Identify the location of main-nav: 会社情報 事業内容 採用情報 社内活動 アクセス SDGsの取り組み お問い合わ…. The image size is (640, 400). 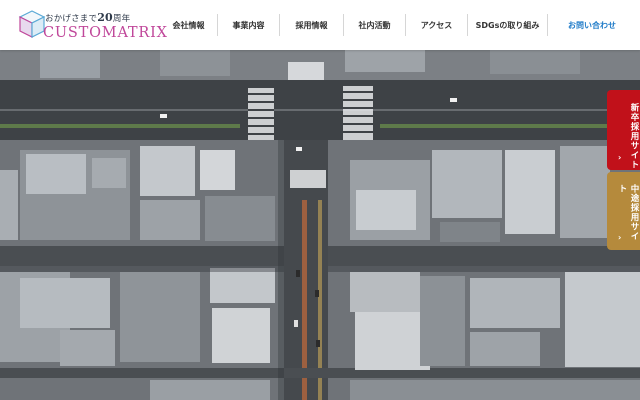
(398, 25).